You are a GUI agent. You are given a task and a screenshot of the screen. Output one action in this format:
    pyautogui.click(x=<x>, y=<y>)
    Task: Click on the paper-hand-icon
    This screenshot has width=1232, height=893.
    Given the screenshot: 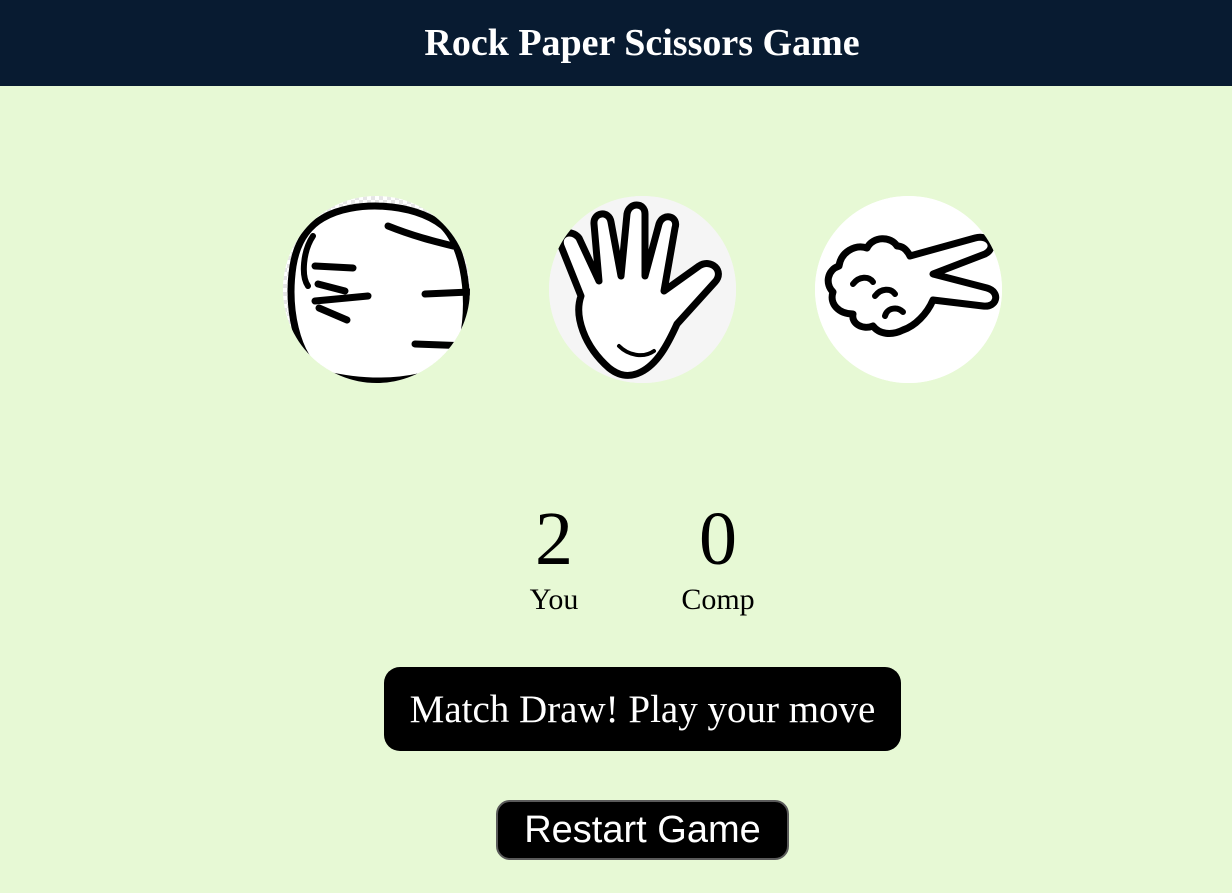 What is the action you would take?
    pyautogui.click(x=642, y=289)
    